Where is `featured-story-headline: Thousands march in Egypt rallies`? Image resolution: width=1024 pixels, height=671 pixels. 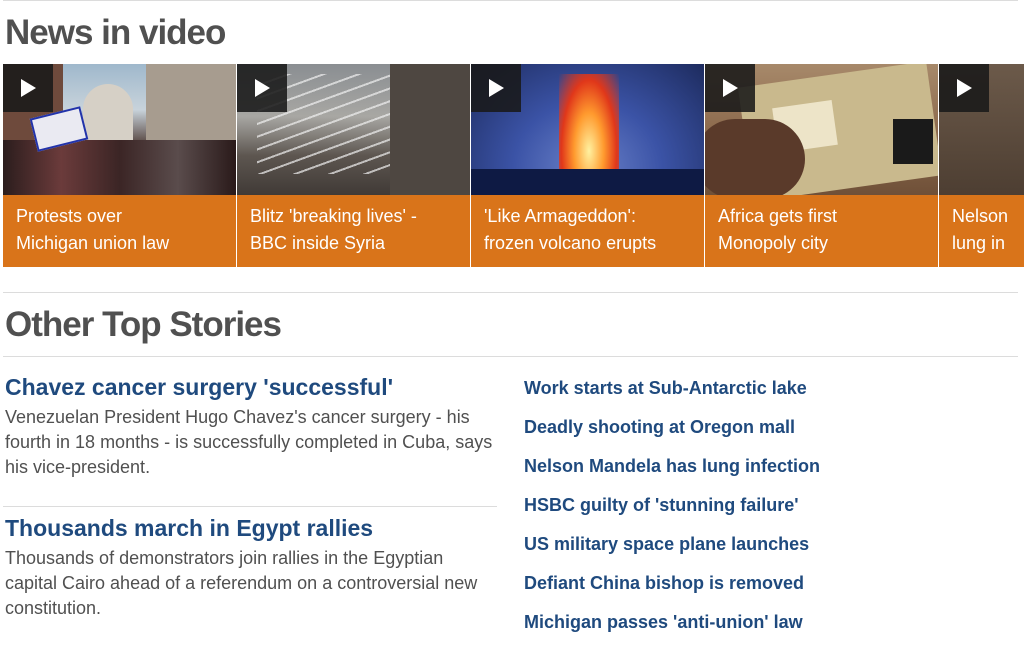 featured-story-headline: Thousands march in Egypt rallies is located at coordinates (250, 528).